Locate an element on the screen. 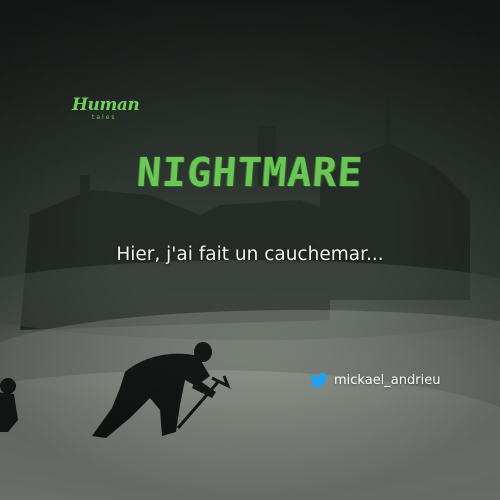 The image size is (500, 500). twitter-handle: mickael_andrieu is located at coordinates (375, 380).